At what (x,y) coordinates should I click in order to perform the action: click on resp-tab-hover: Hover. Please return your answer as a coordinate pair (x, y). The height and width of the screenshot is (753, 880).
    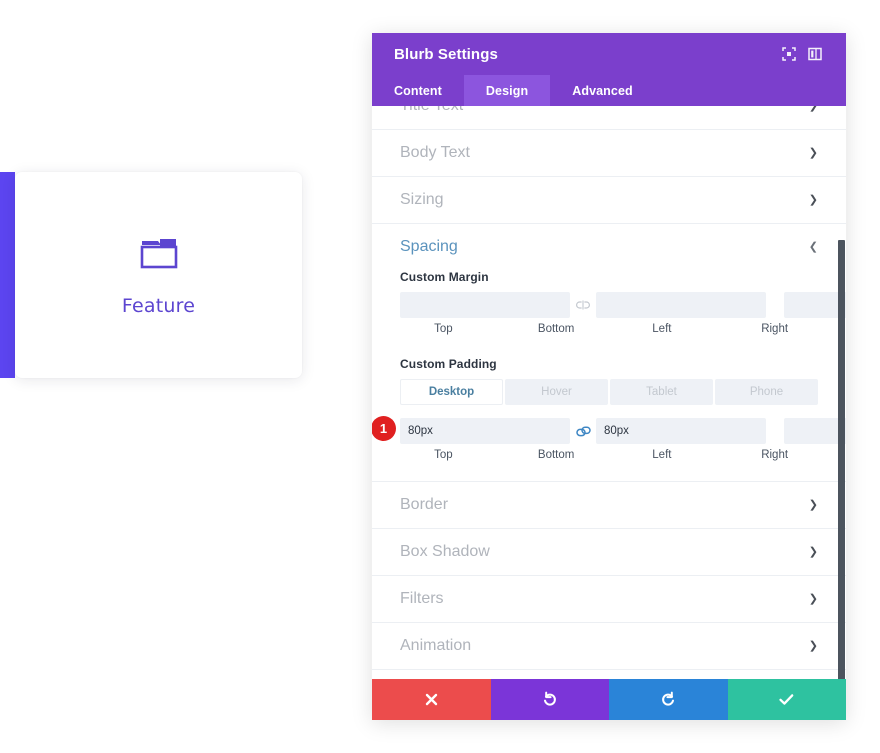
    Looking at the image, I should click on (556, 392).